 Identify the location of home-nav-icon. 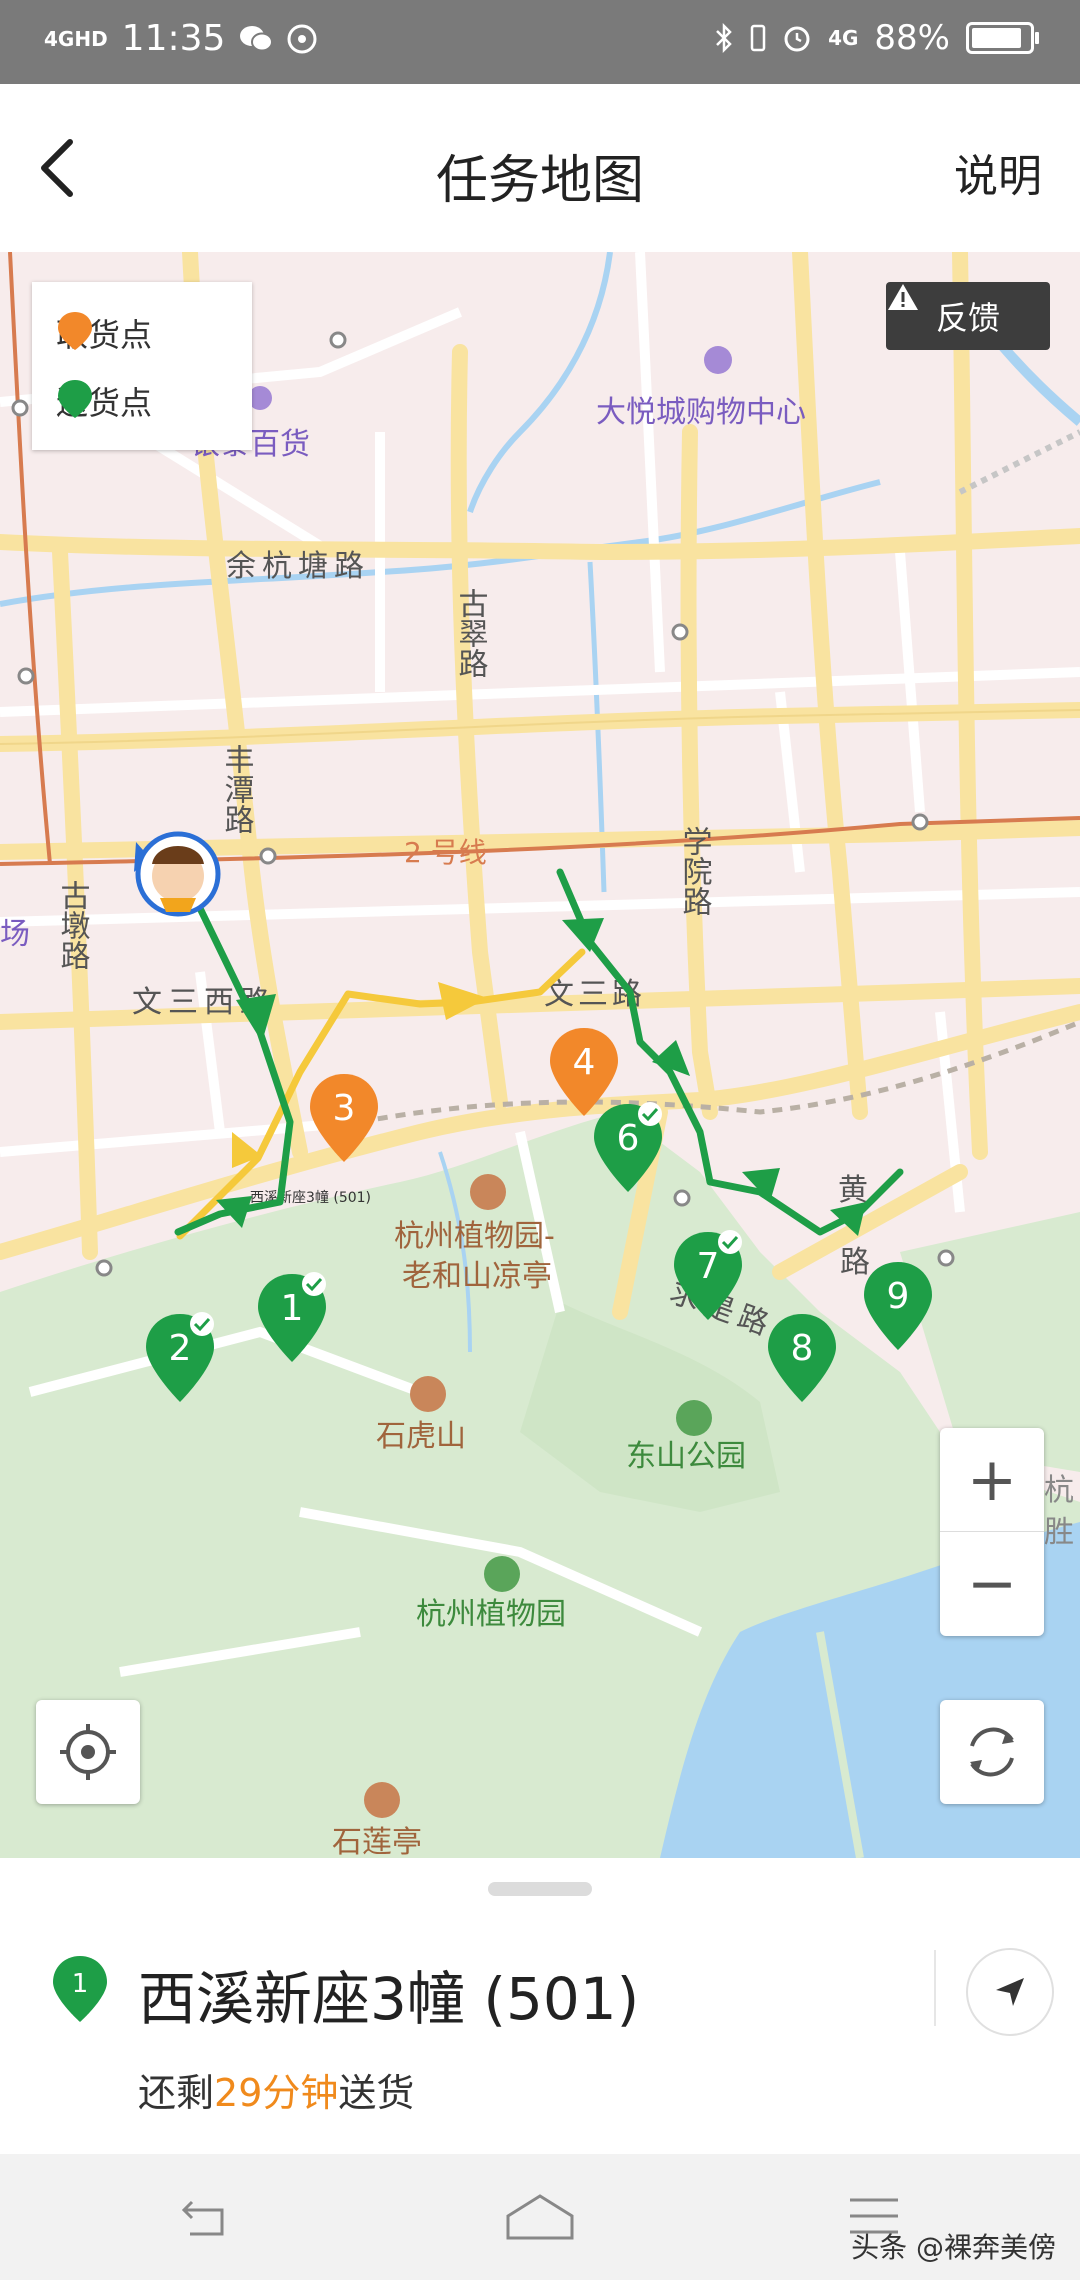
(540, 2217).